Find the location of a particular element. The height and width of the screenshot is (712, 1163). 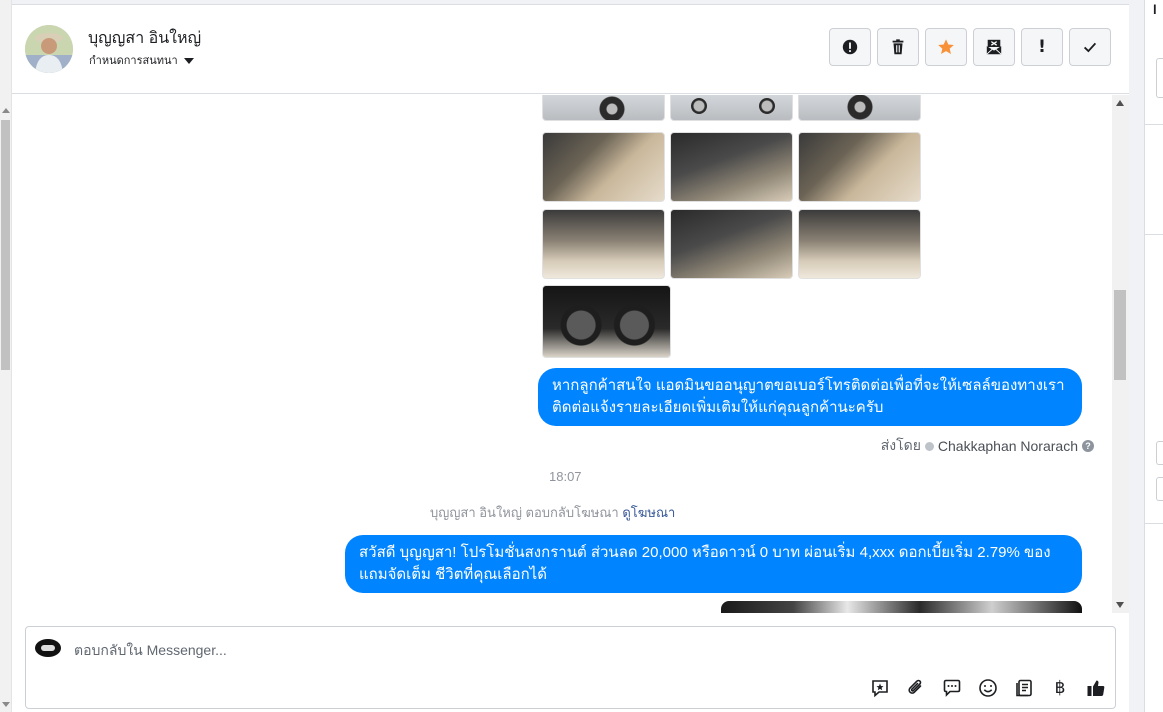

checkmark-icon is located at coordinates (1090, 47).